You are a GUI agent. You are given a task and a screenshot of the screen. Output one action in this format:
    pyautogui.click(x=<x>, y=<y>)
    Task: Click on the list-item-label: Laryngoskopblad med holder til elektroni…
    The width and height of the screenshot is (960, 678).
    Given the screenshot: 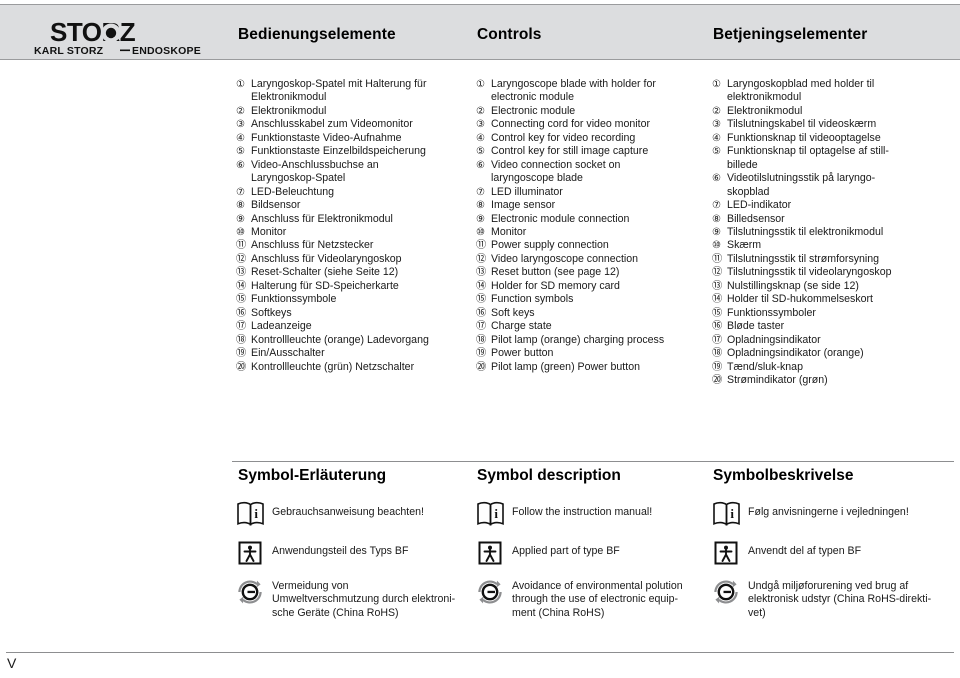 What is the action you would take?
    pyautogui.click(x=801, y=91)
    